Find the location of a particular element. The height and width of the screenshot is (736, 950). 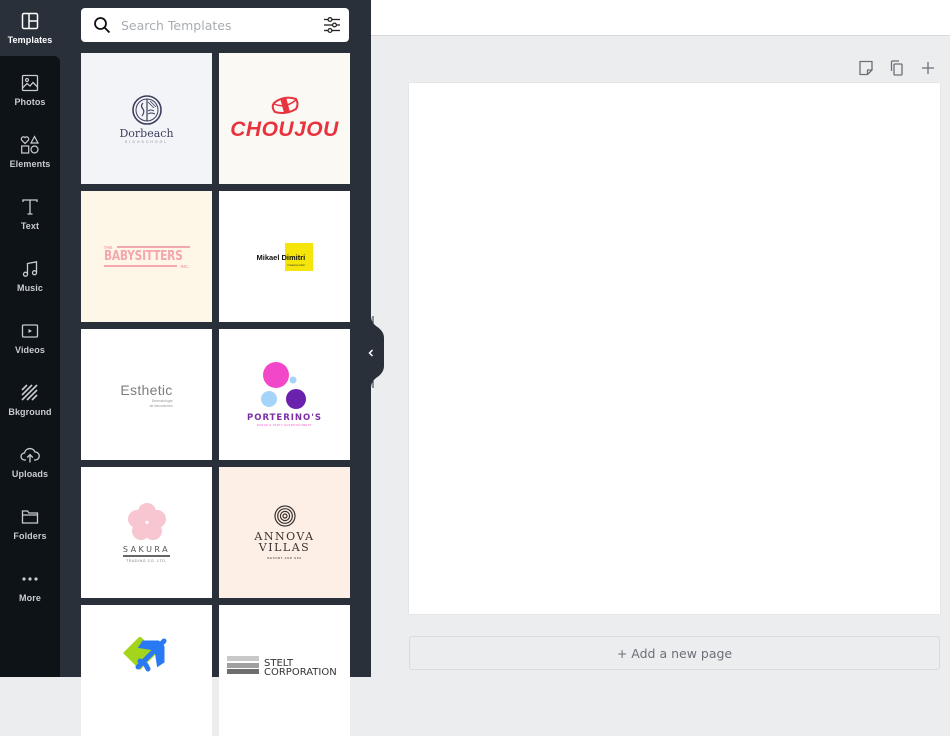

collapse-panel-handle is located at coordinates (376, 352).